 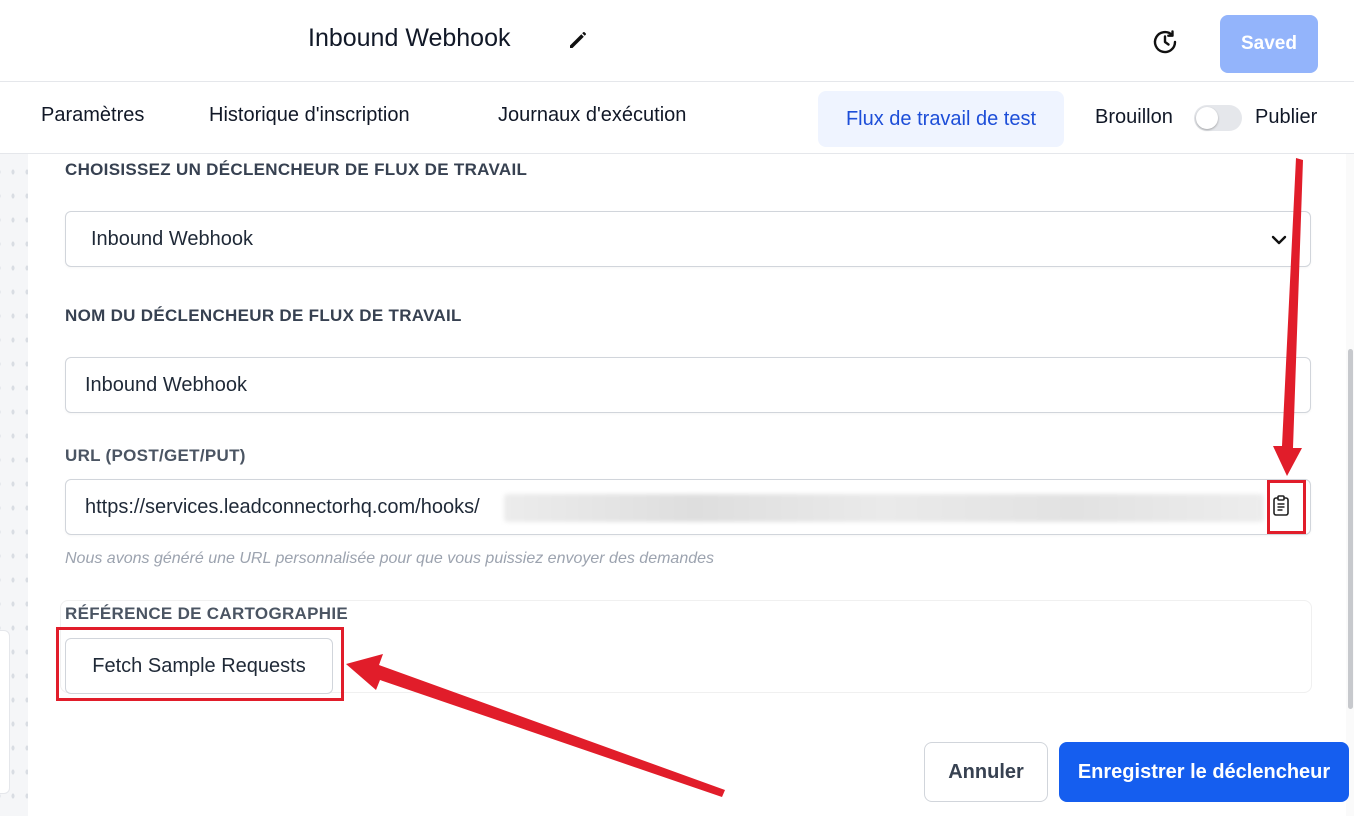 I want to click on fetch-button-highlight, so click(x=200, y=664).